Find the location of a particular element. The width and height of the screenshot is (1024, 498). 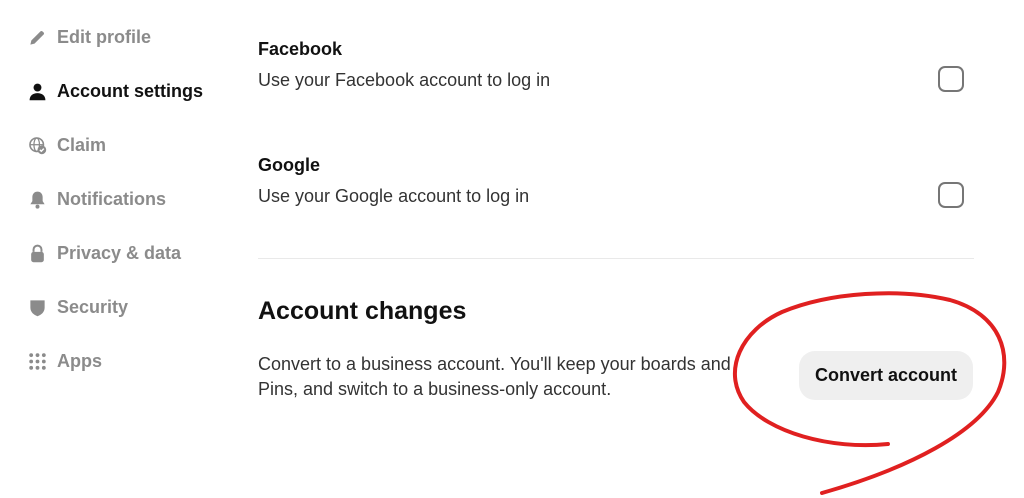

sidebar-item-account-settings: Account settings is located at coordinates (115, 91).